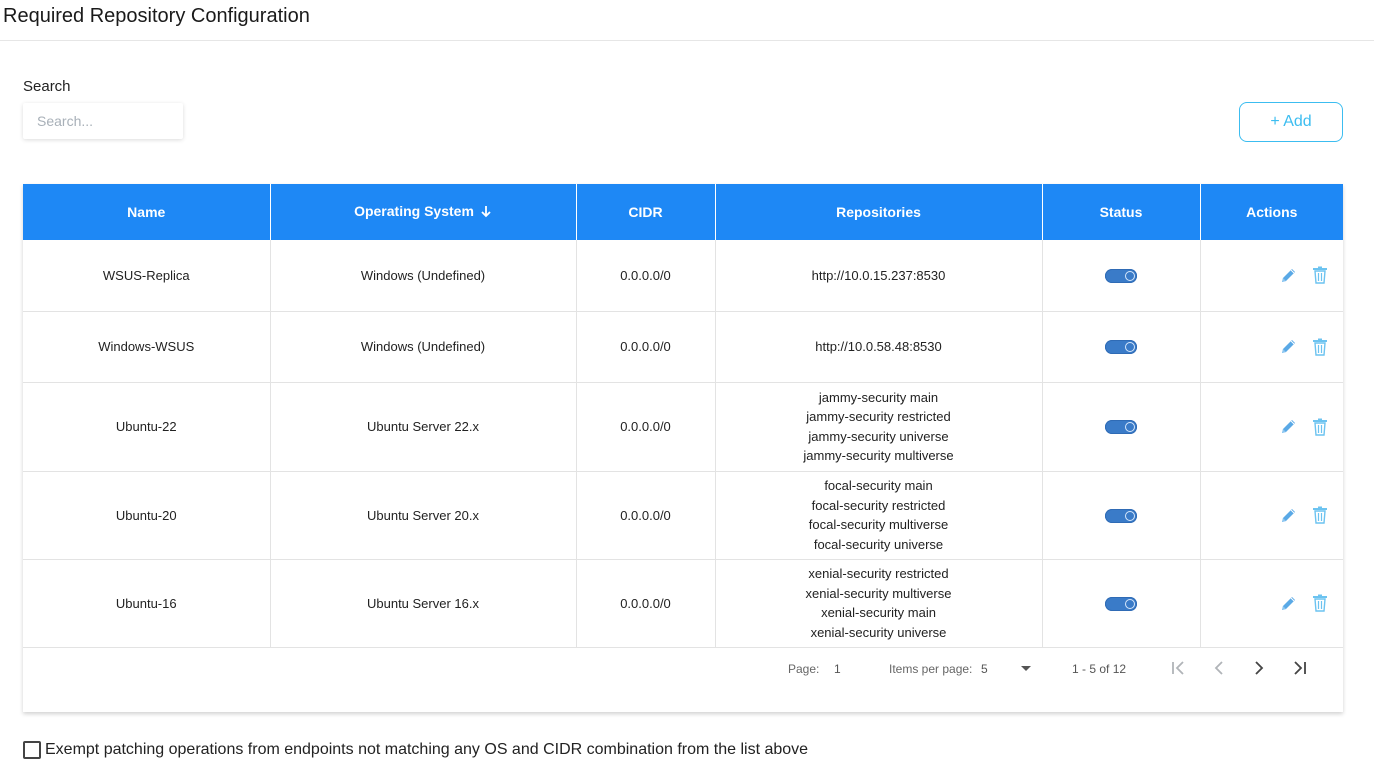 The width and height of the screenshot is (1374, 776). I want to click on first-page-icon, so click(1179, 668).